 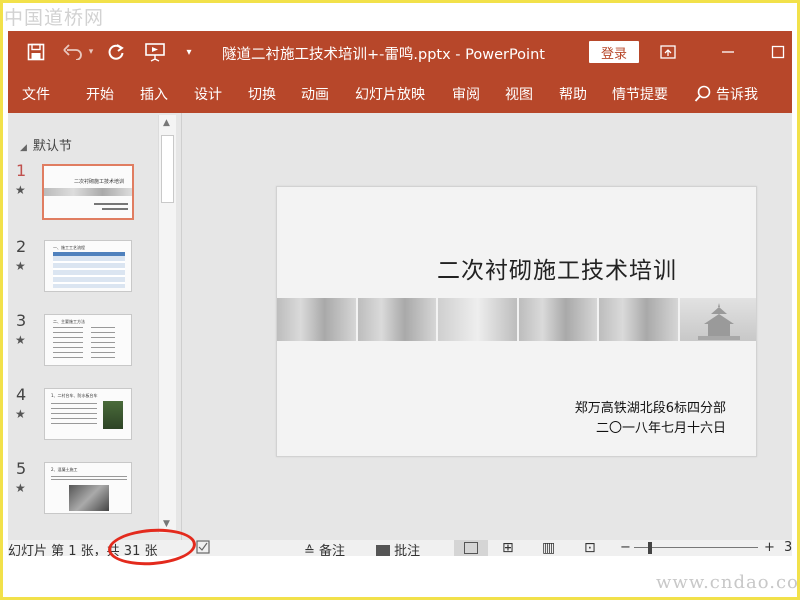 What do you see at coordinates (69, 321) in the screenshot?
I see `thumb-title: 二、主要施工方法` at bounding box center [69, 321].